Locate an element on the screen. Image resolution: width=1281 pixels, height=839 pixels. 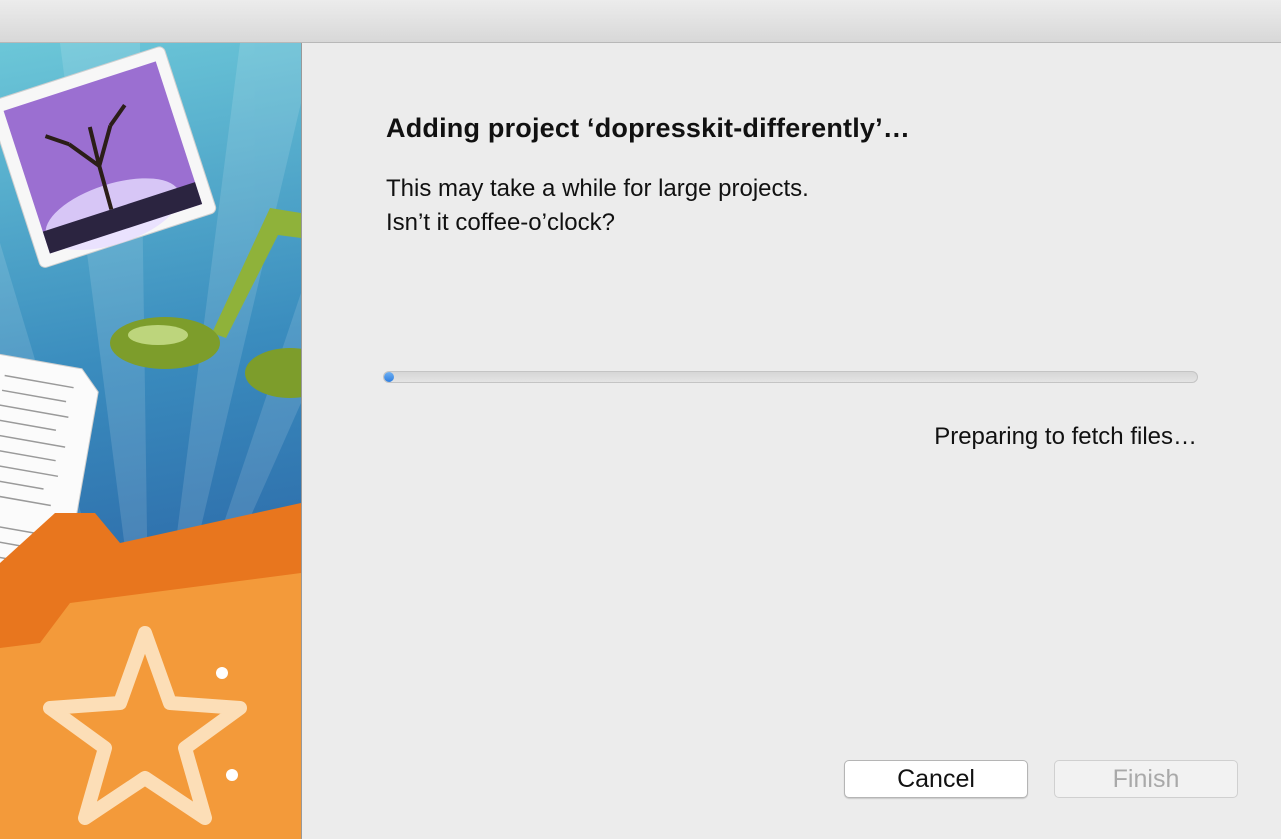
finish-button: Finish is located at coordinates (1146, 779).